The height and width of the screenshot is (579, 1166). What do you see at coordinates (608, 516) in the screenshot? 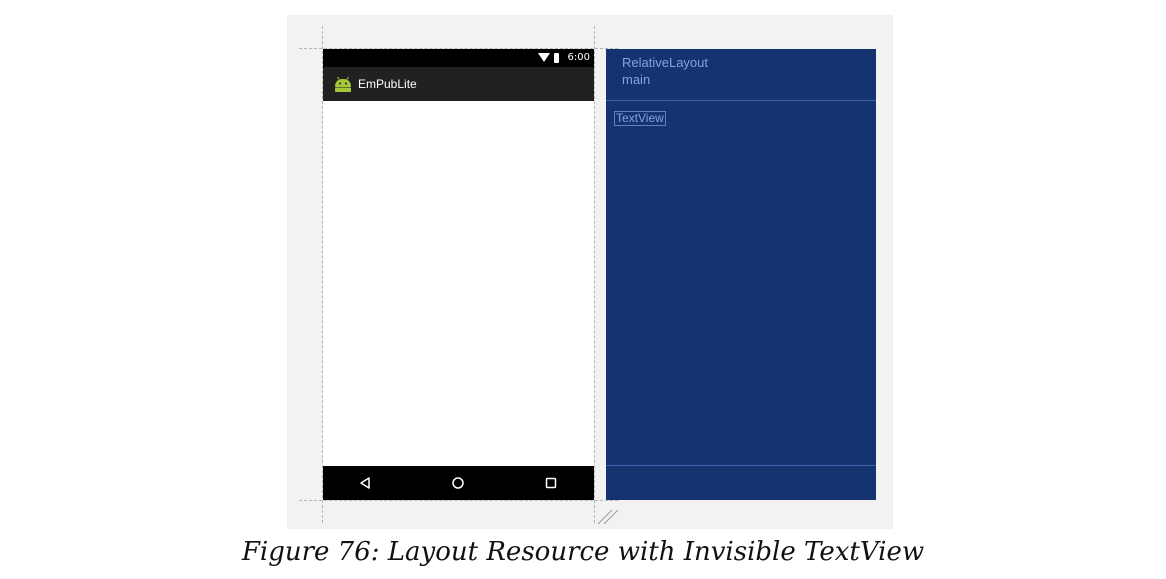
I see `resize-handle-icon` at bounding box center [608, 516].